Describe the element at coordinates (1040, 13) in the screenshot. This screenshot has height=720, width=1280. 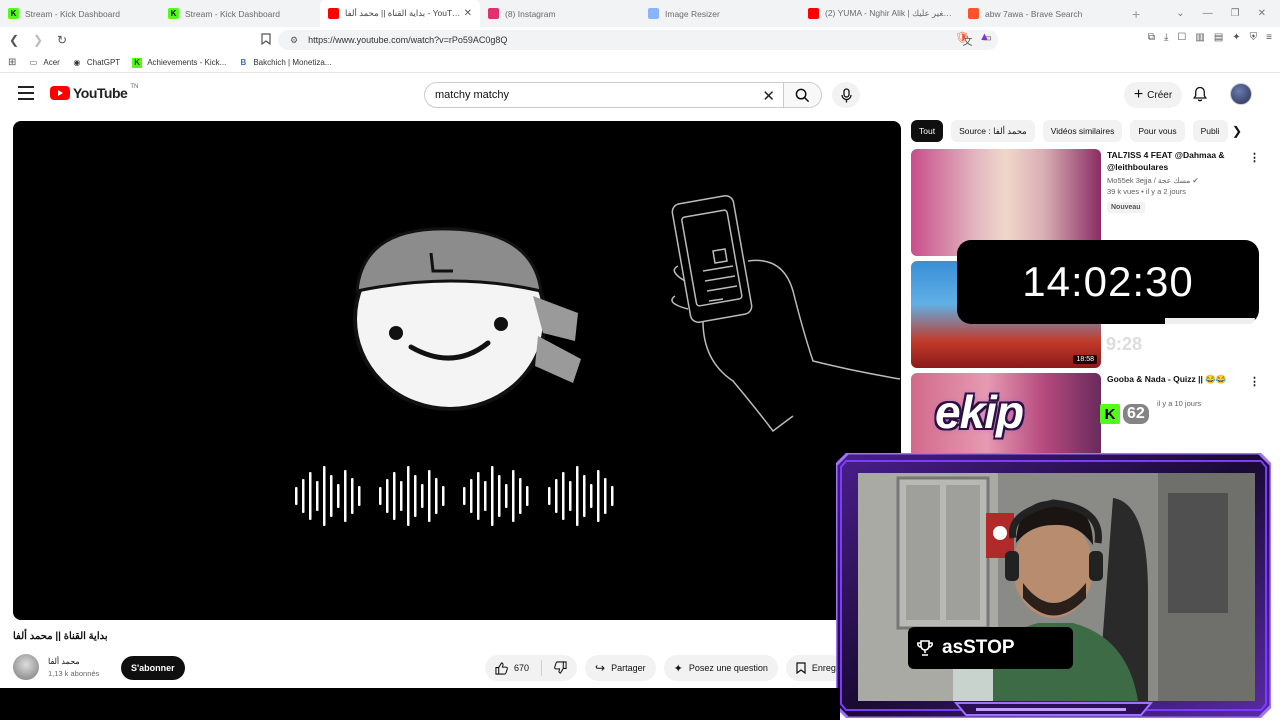
I see `browser-tab: abw 7awa - Brave Search` at that location.